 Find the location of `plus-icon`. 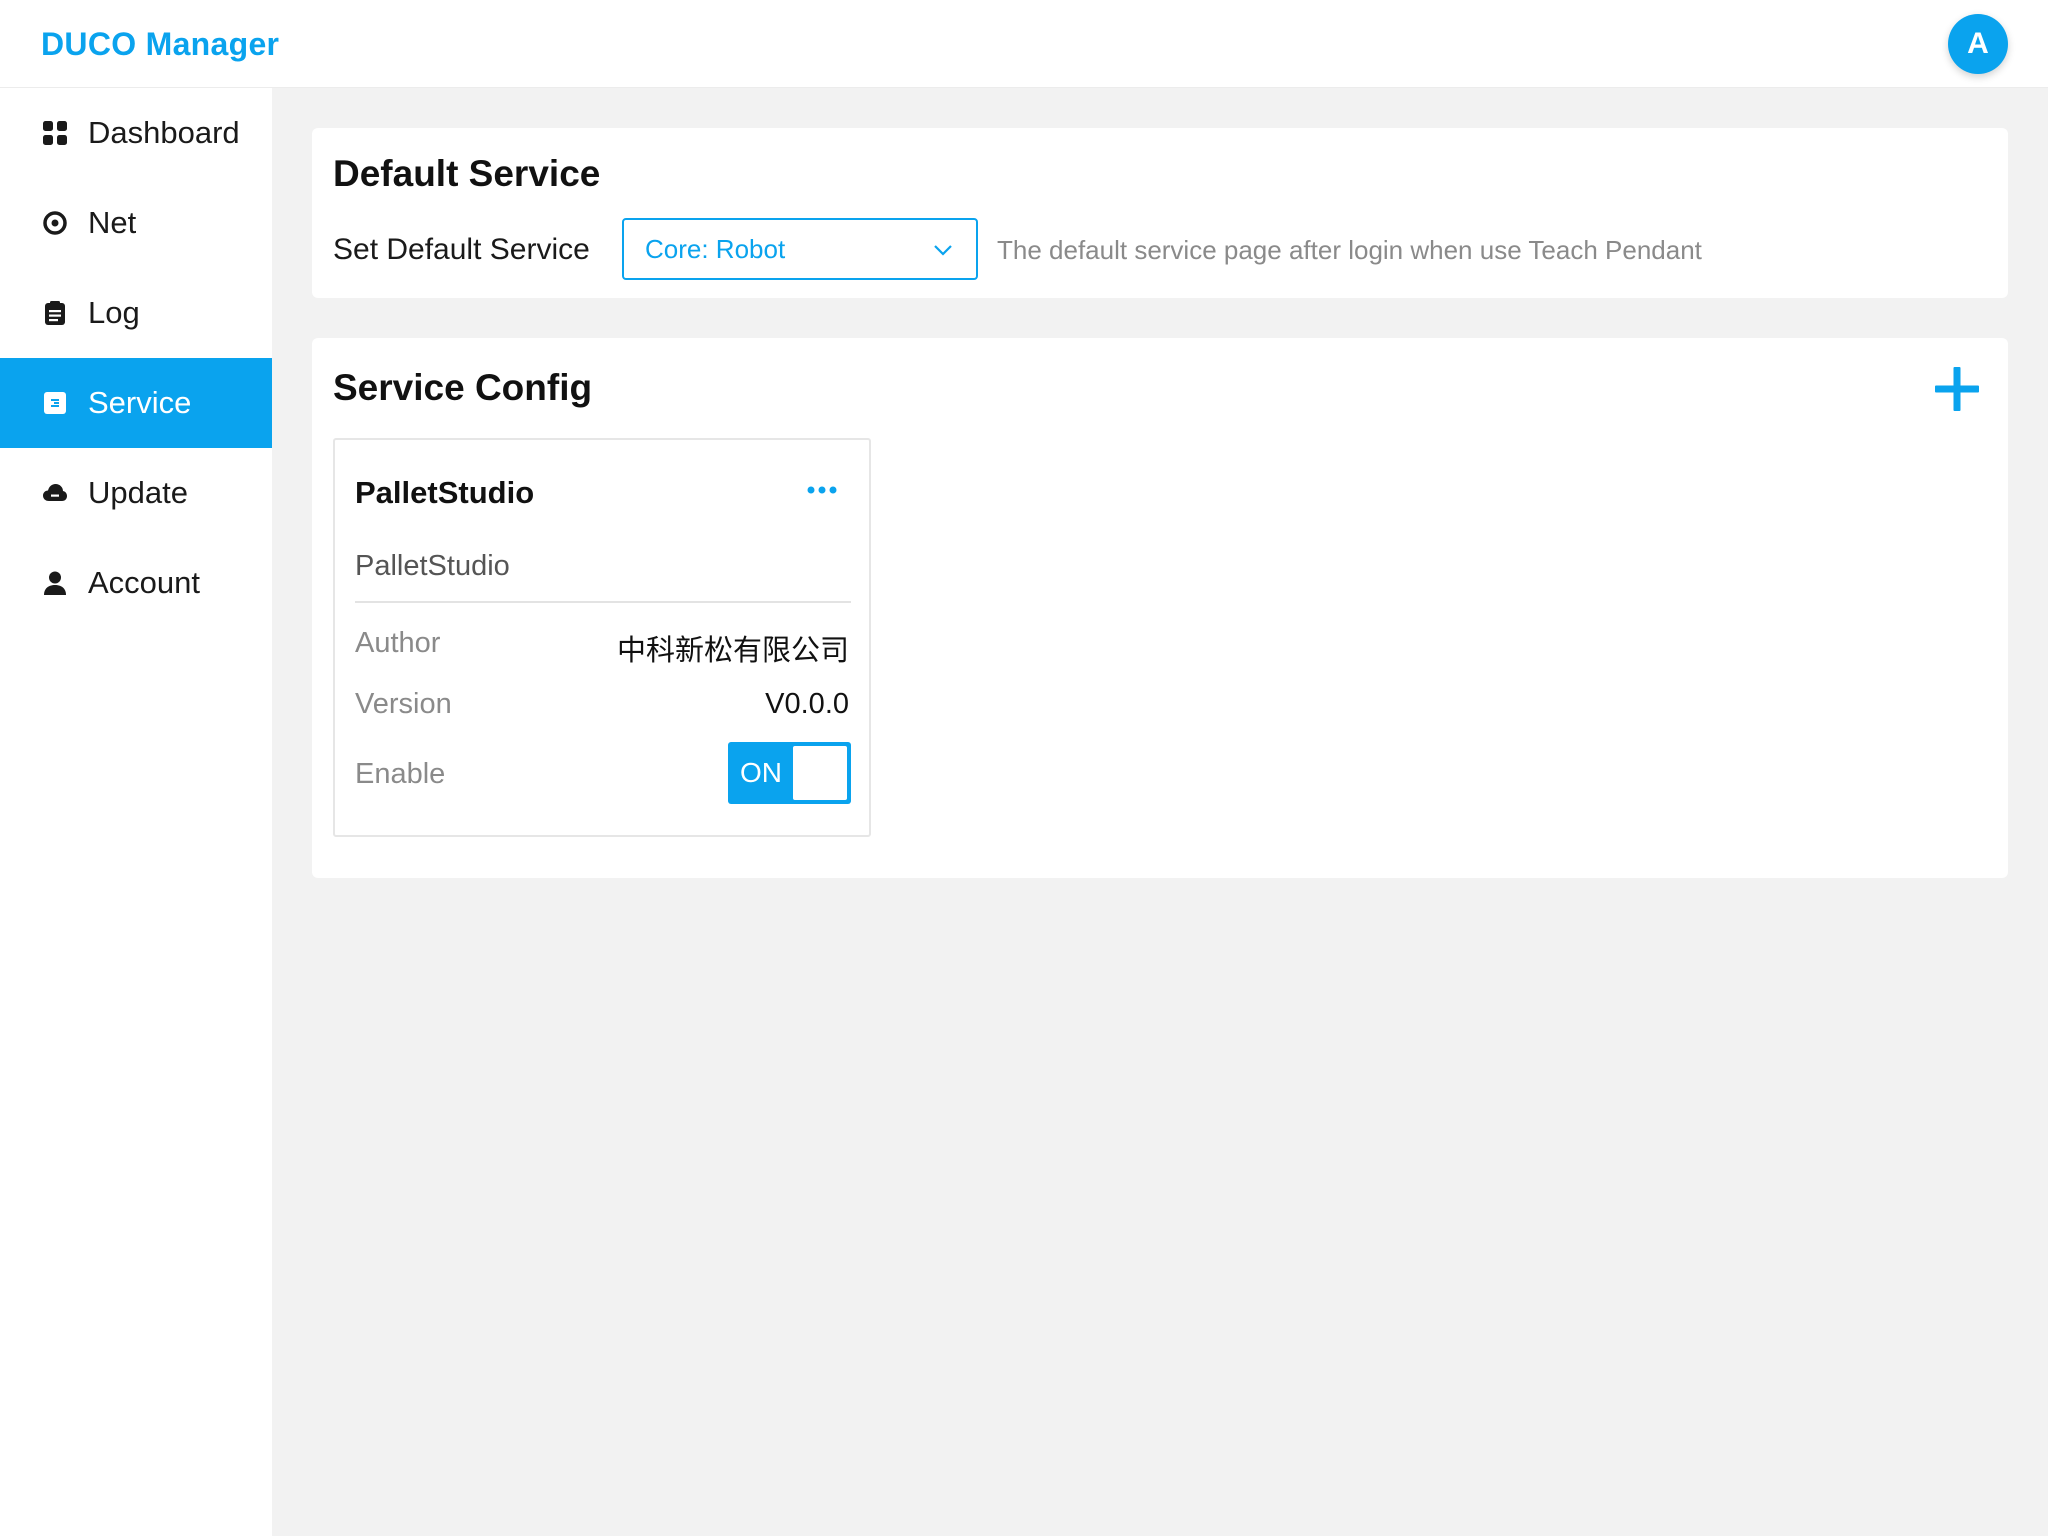

plus-icon is located at coordinates (1957, 389).